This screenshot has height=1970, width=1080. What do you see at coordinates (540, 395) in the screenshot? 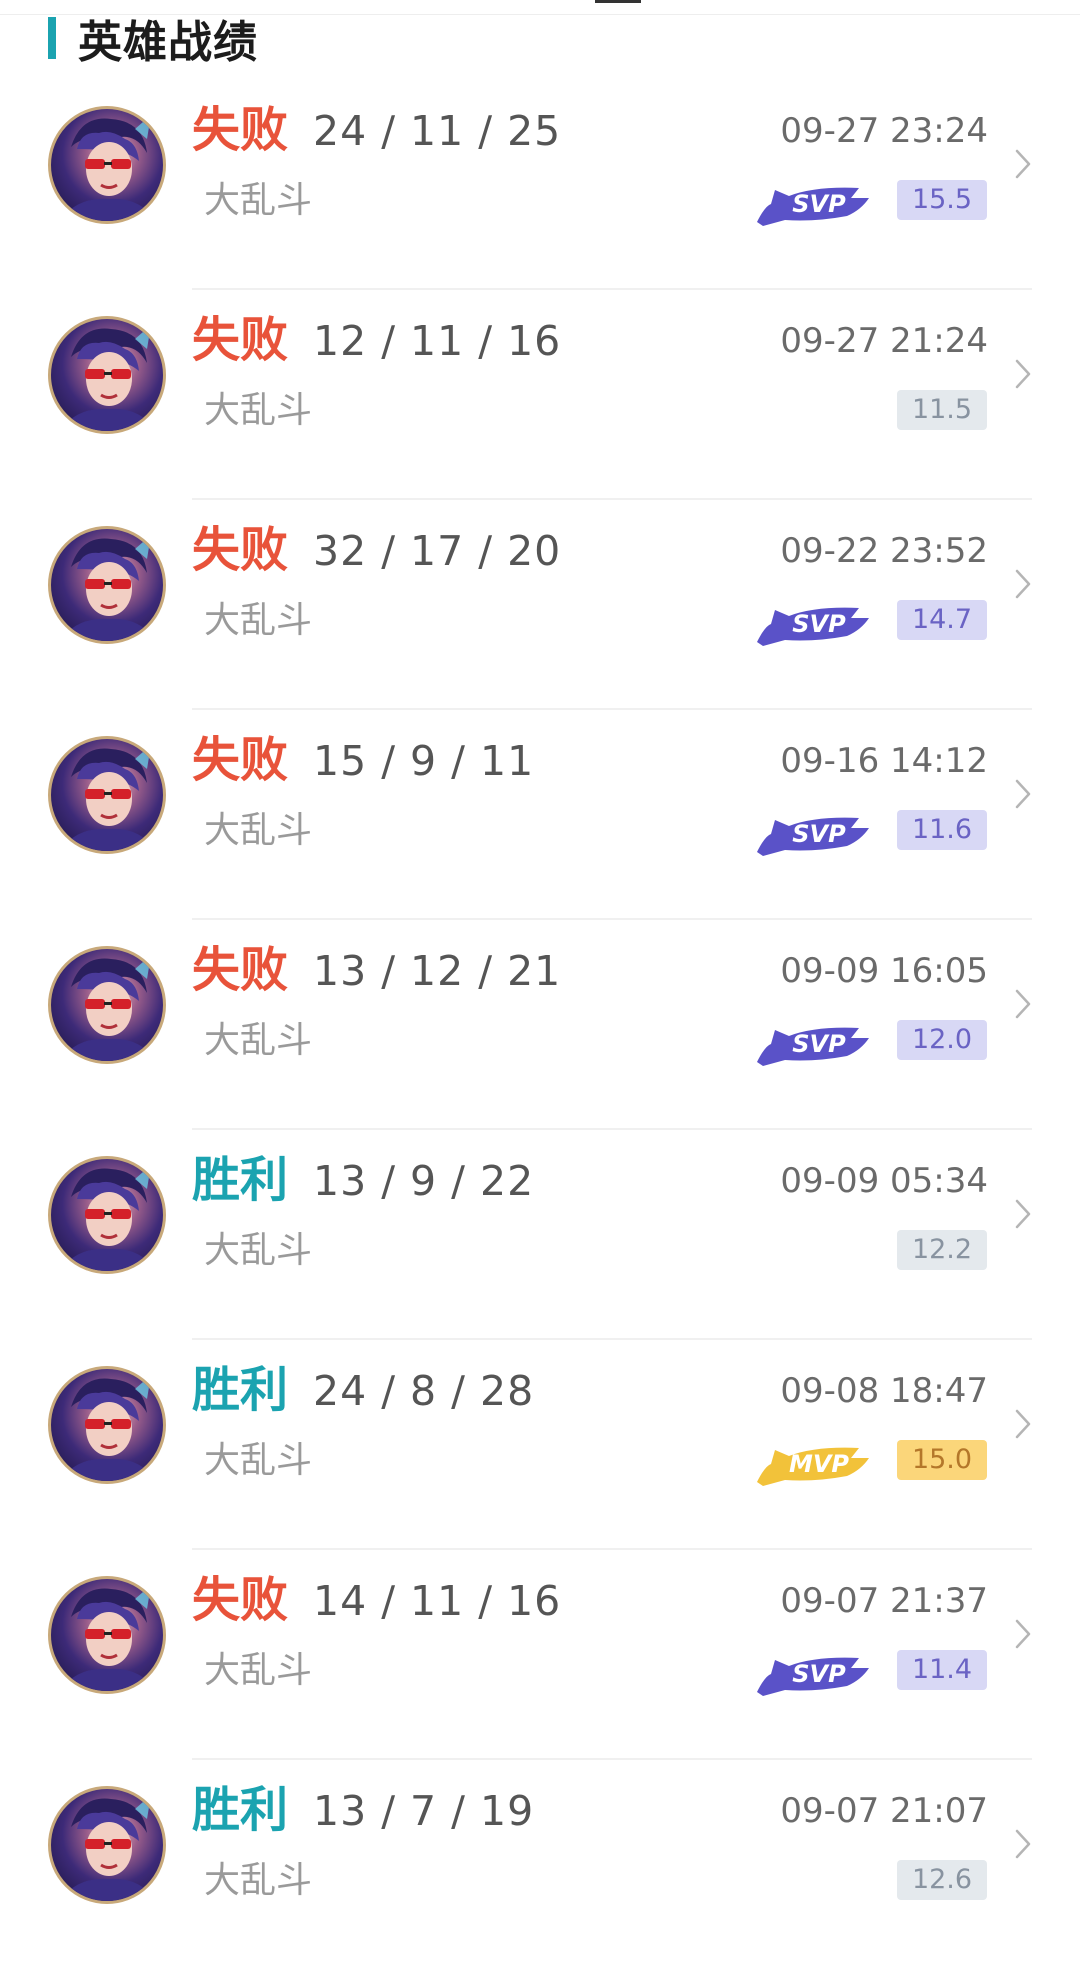
I see `match-row-1: 失败 12 / 11 / 16 大乱斗 09-27 21:24 11.5` at bounding box center [540, 395].